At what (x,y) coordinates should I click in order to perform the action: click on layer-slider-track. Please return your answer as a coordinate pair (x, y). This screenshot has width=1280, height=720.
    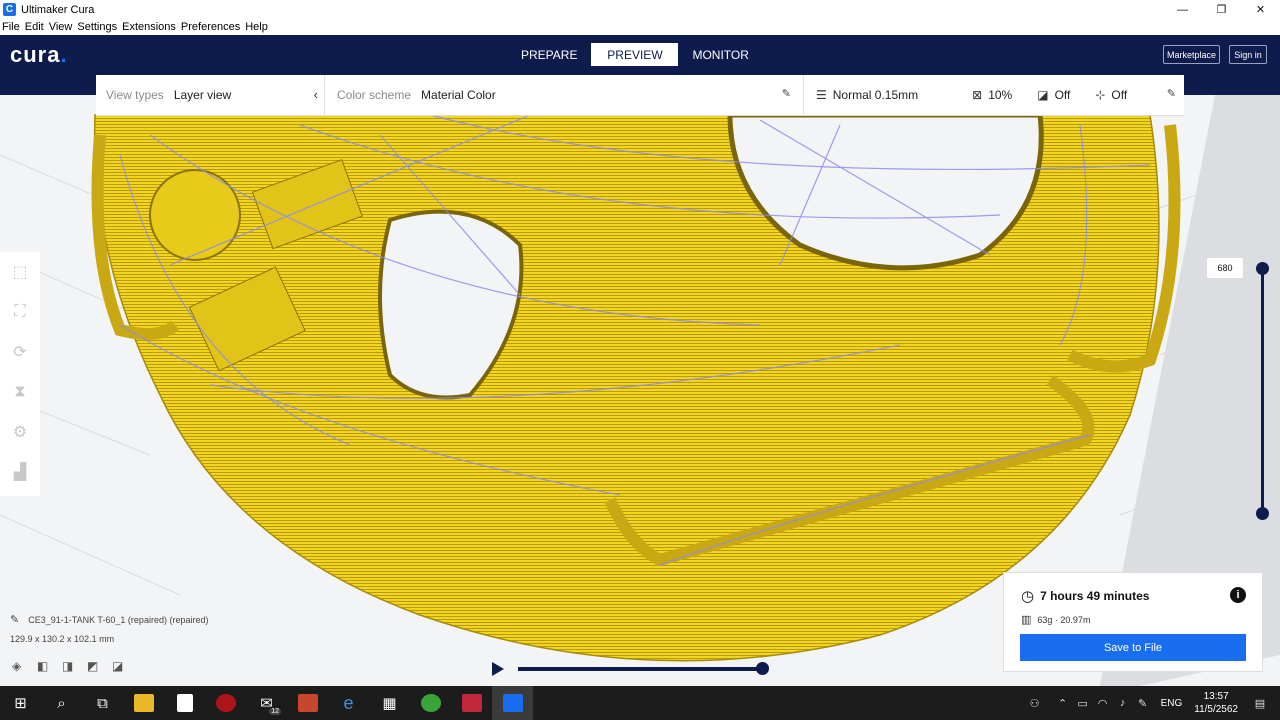
    Looking at the image, I should click on (1262, 391).